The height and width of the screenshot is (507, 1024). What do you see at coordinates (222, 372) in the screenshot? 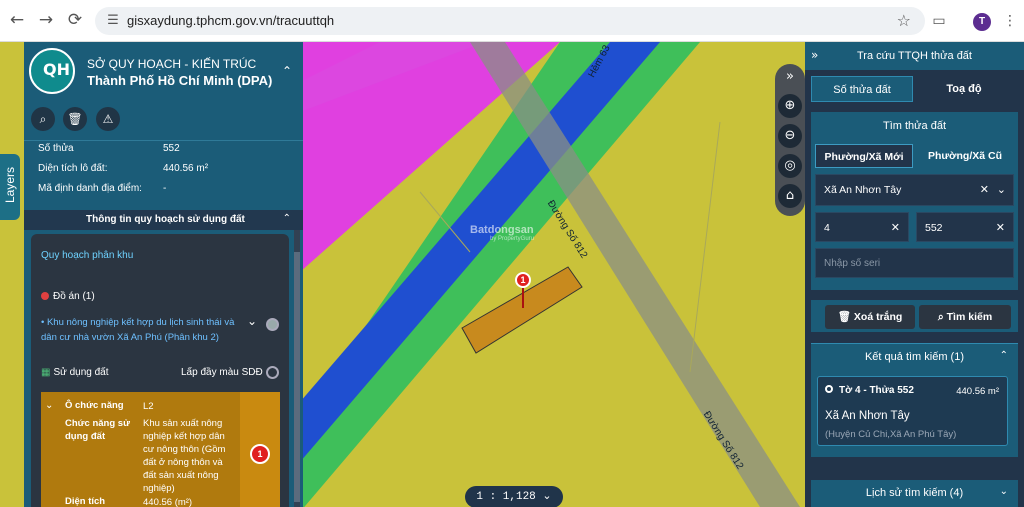
I see `fill-color-label: Lấp đầy màu SDĐ` at bounding box center [222, 372].